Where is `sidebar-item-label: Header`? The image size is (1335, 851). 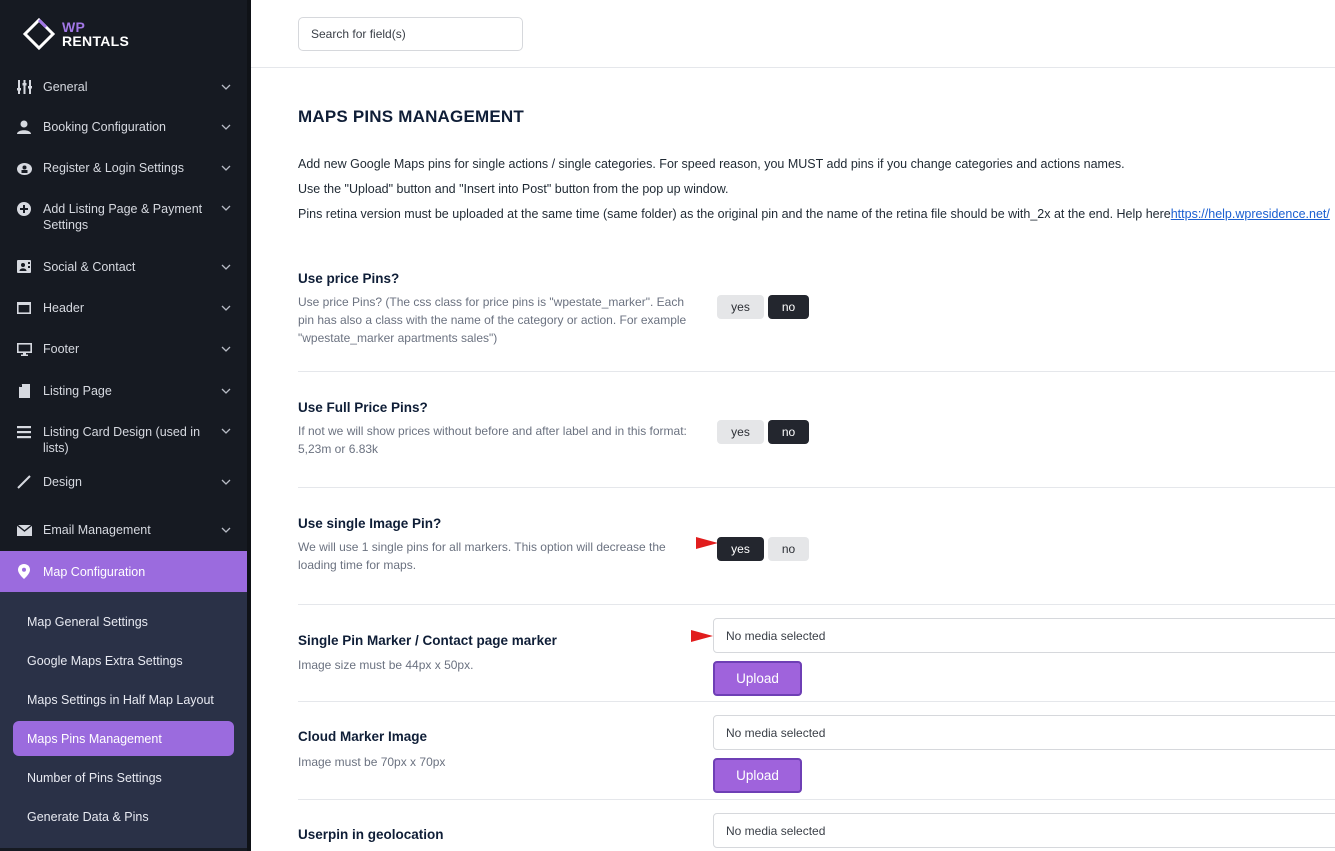
sidebar-item-label: Header is located at coordinates (63, 307).